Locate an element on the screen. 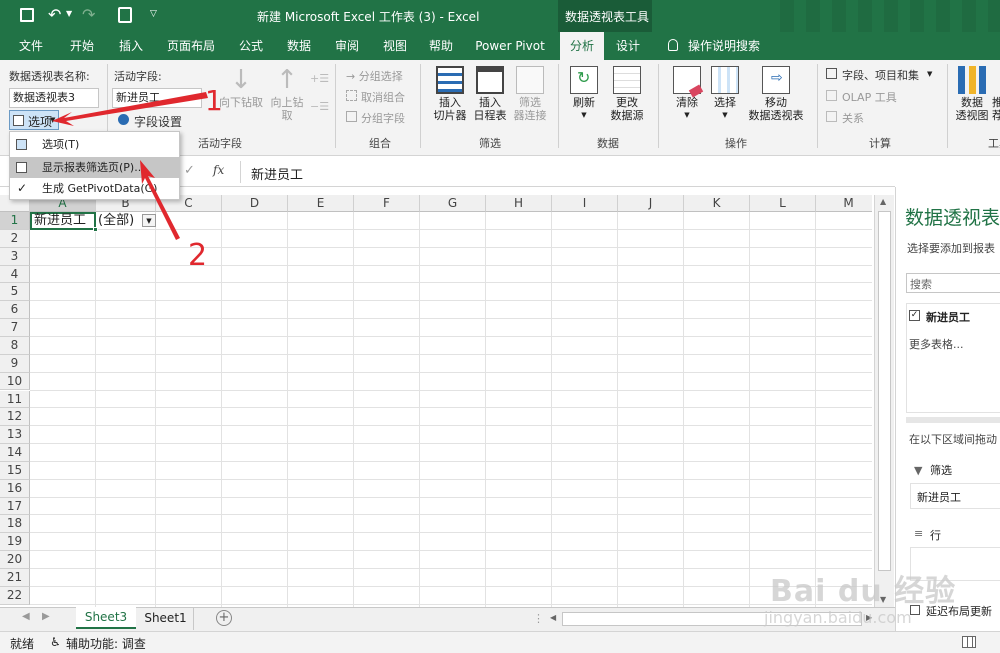  annotation-arrows is located at coordinates (130, 166).